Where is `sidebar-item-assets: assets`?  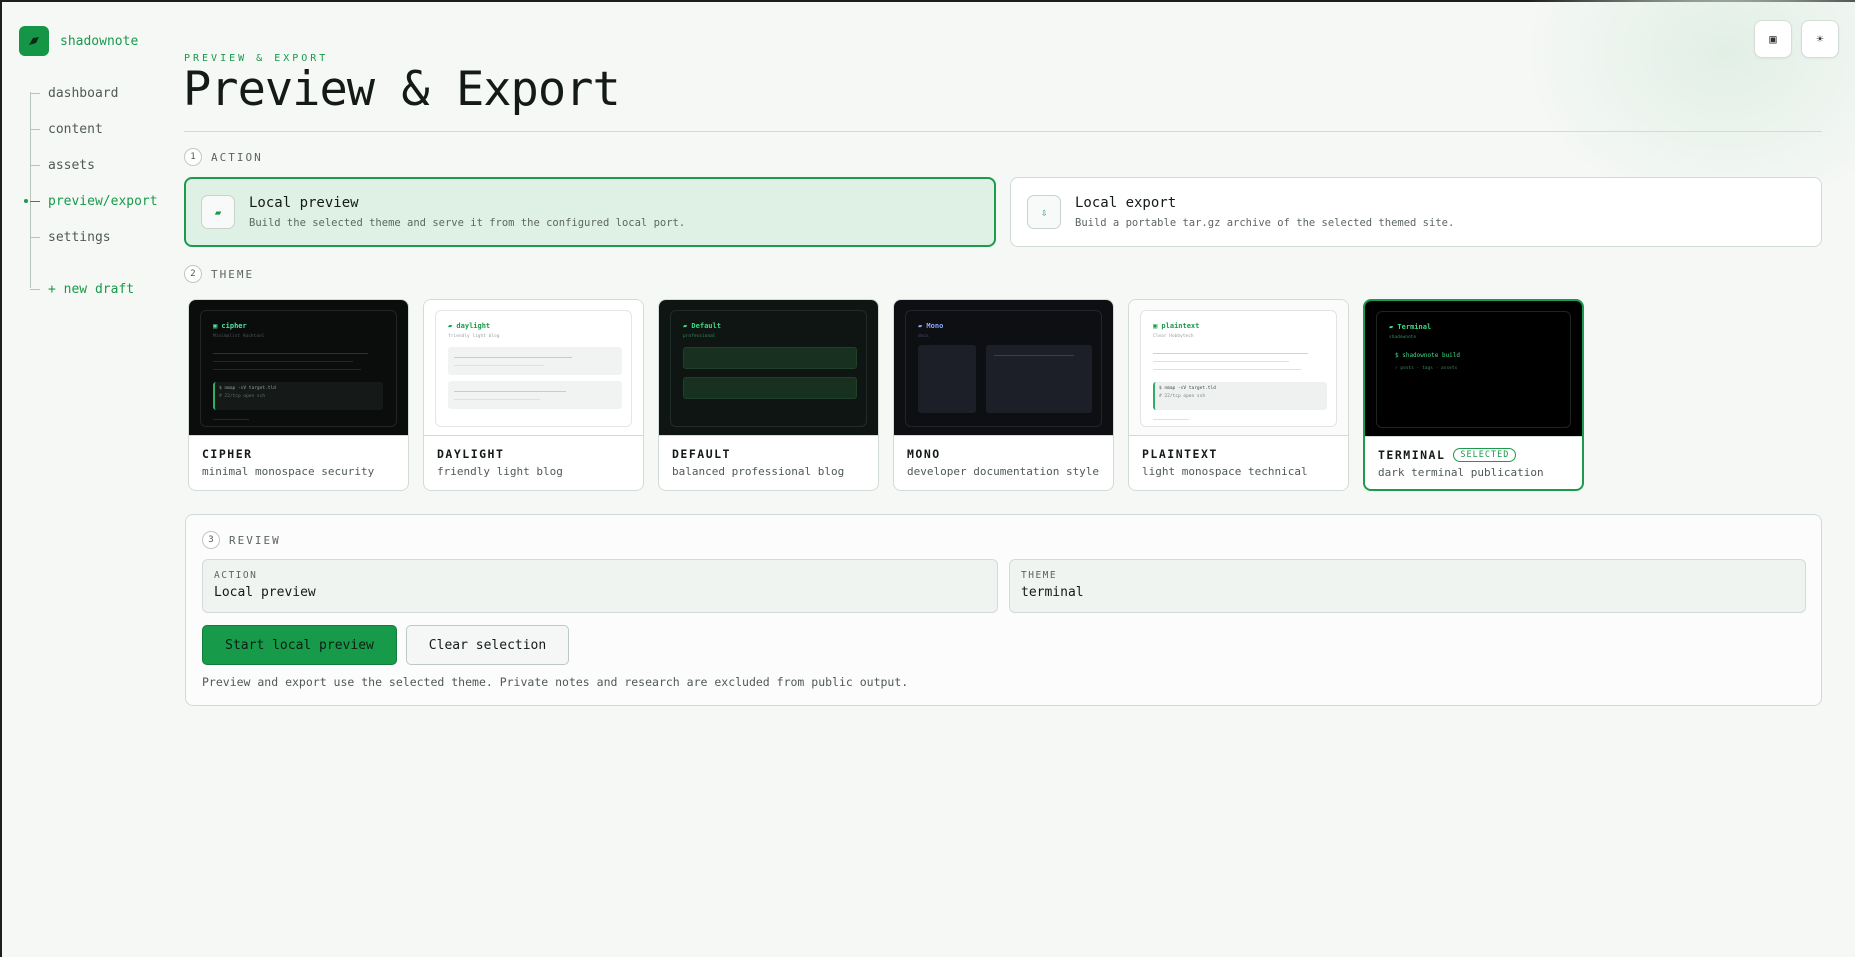 sidebar-item-assets: assets is located at coordinates (62, 165).